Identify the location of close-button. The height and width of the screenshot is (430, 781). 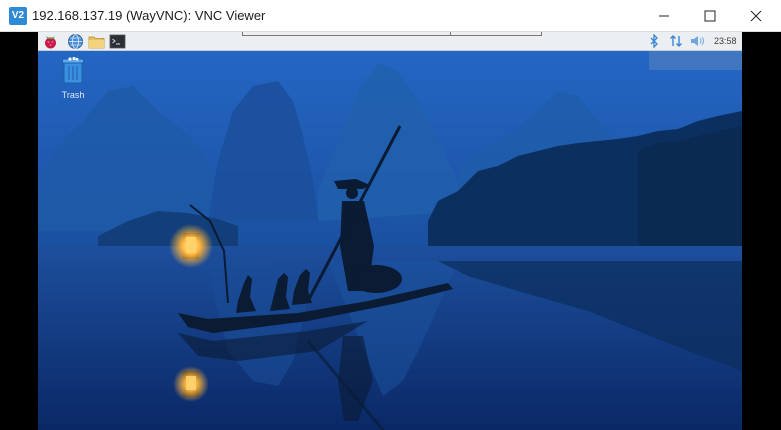
(756, 16).